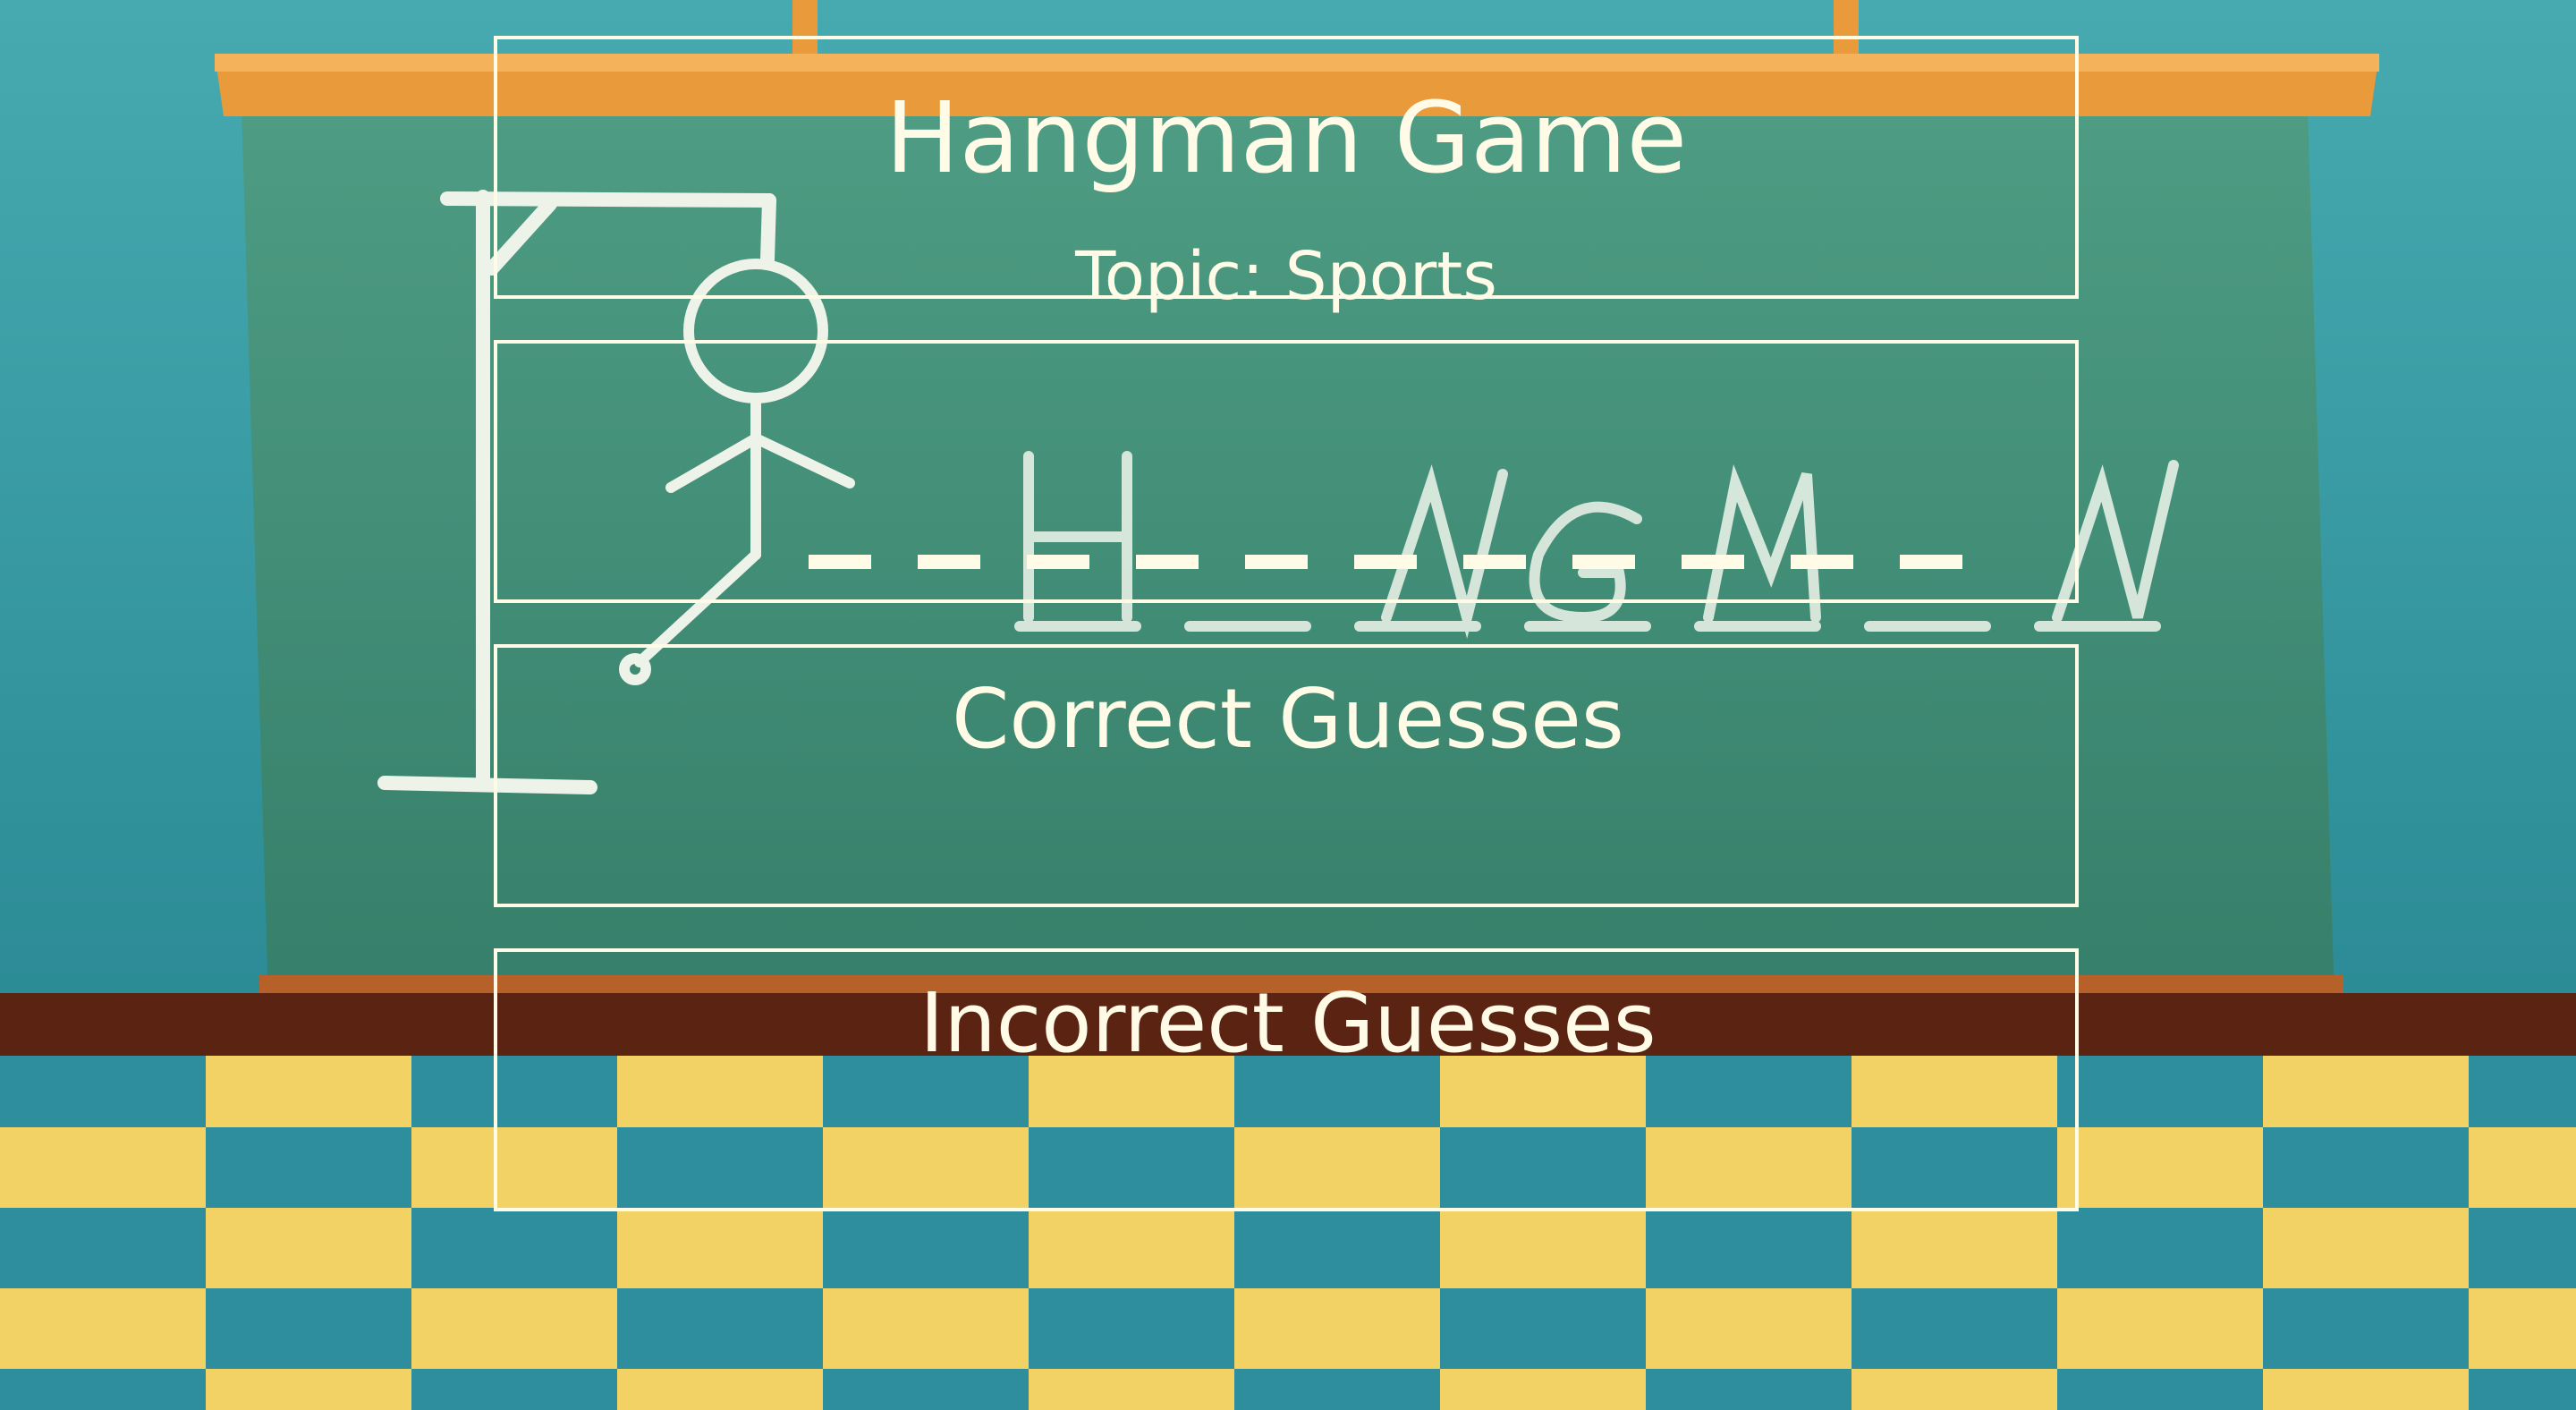 This screenshot has width=2576, height=1410. I want to click on correct-guesses-heading: Correct Guesses, so click(1288, 719).